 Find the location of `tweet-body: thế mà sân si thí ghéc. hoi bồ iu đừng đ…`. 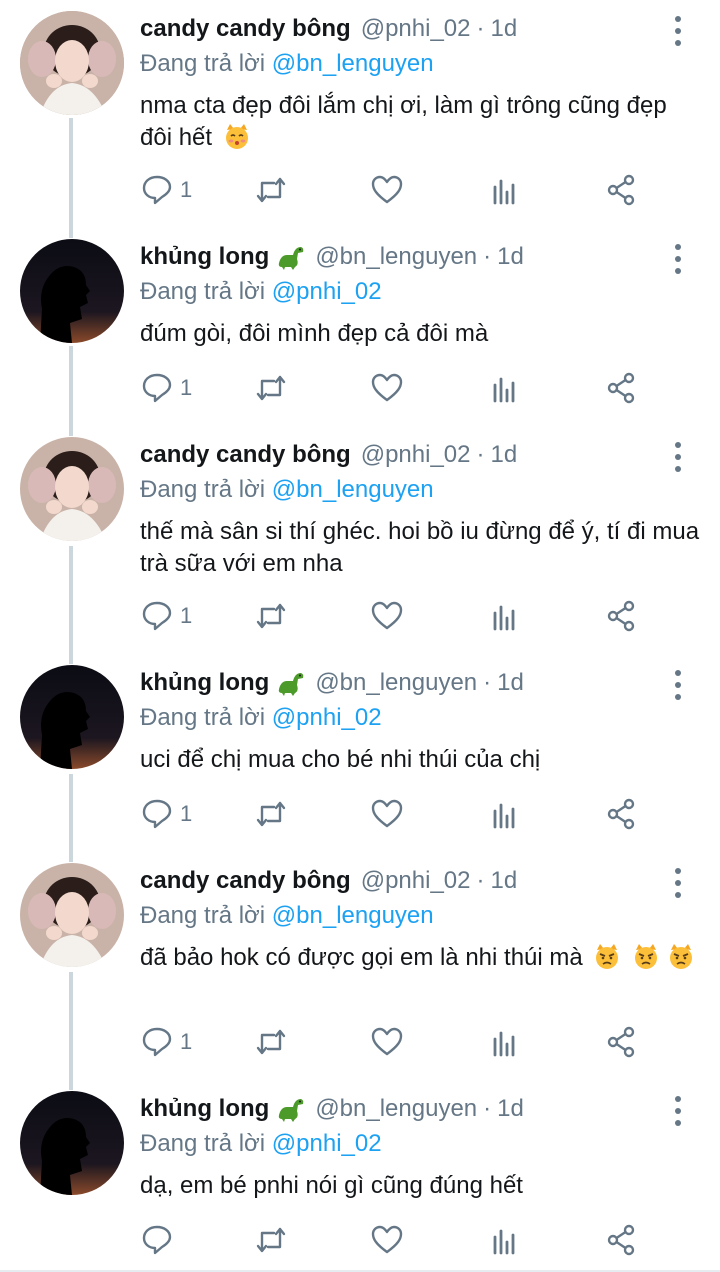

tweet-body: thế mà sân si thí ghéc. hoi bồ iu đừng đ… is located at coordinates (420, 547).